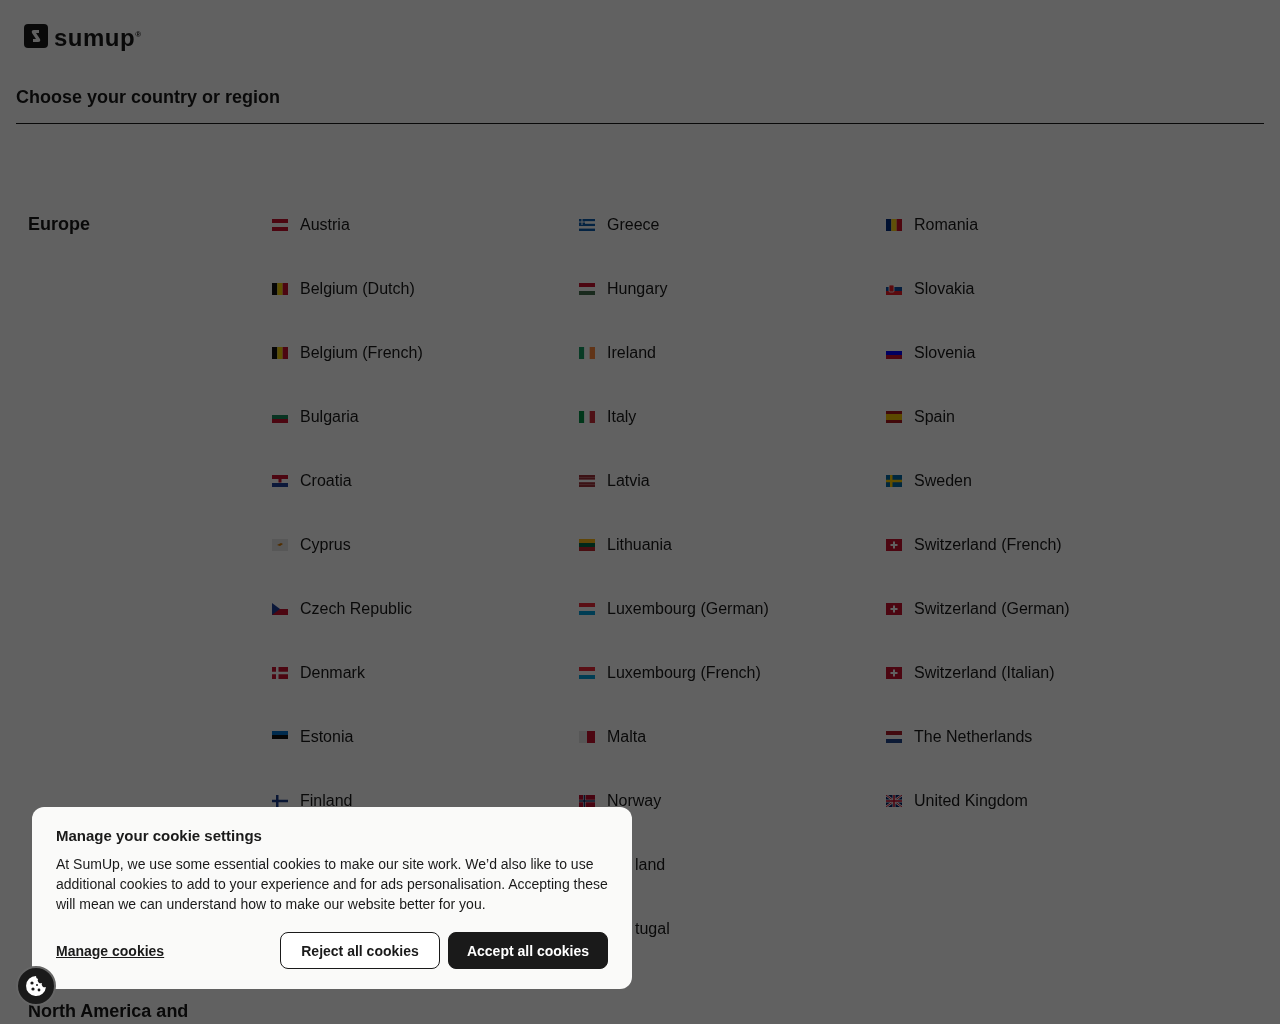 The height and width of the screenshot is (1024, 1280). I want to click on country-link: Luxembourg (German), so click(732, 609).